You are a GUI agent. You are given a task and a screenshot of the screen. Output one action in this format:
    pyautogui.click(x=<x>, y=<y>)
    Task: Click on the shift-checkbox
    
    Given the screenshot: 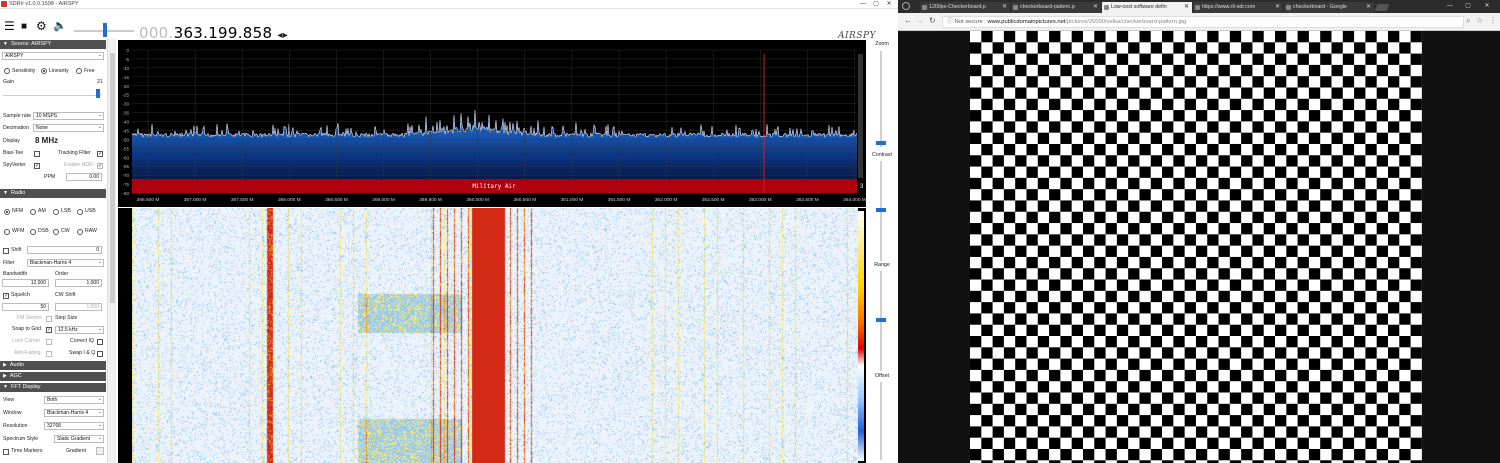 What is the action you would take?
    pyautogui.click(x=6, y=251)
    